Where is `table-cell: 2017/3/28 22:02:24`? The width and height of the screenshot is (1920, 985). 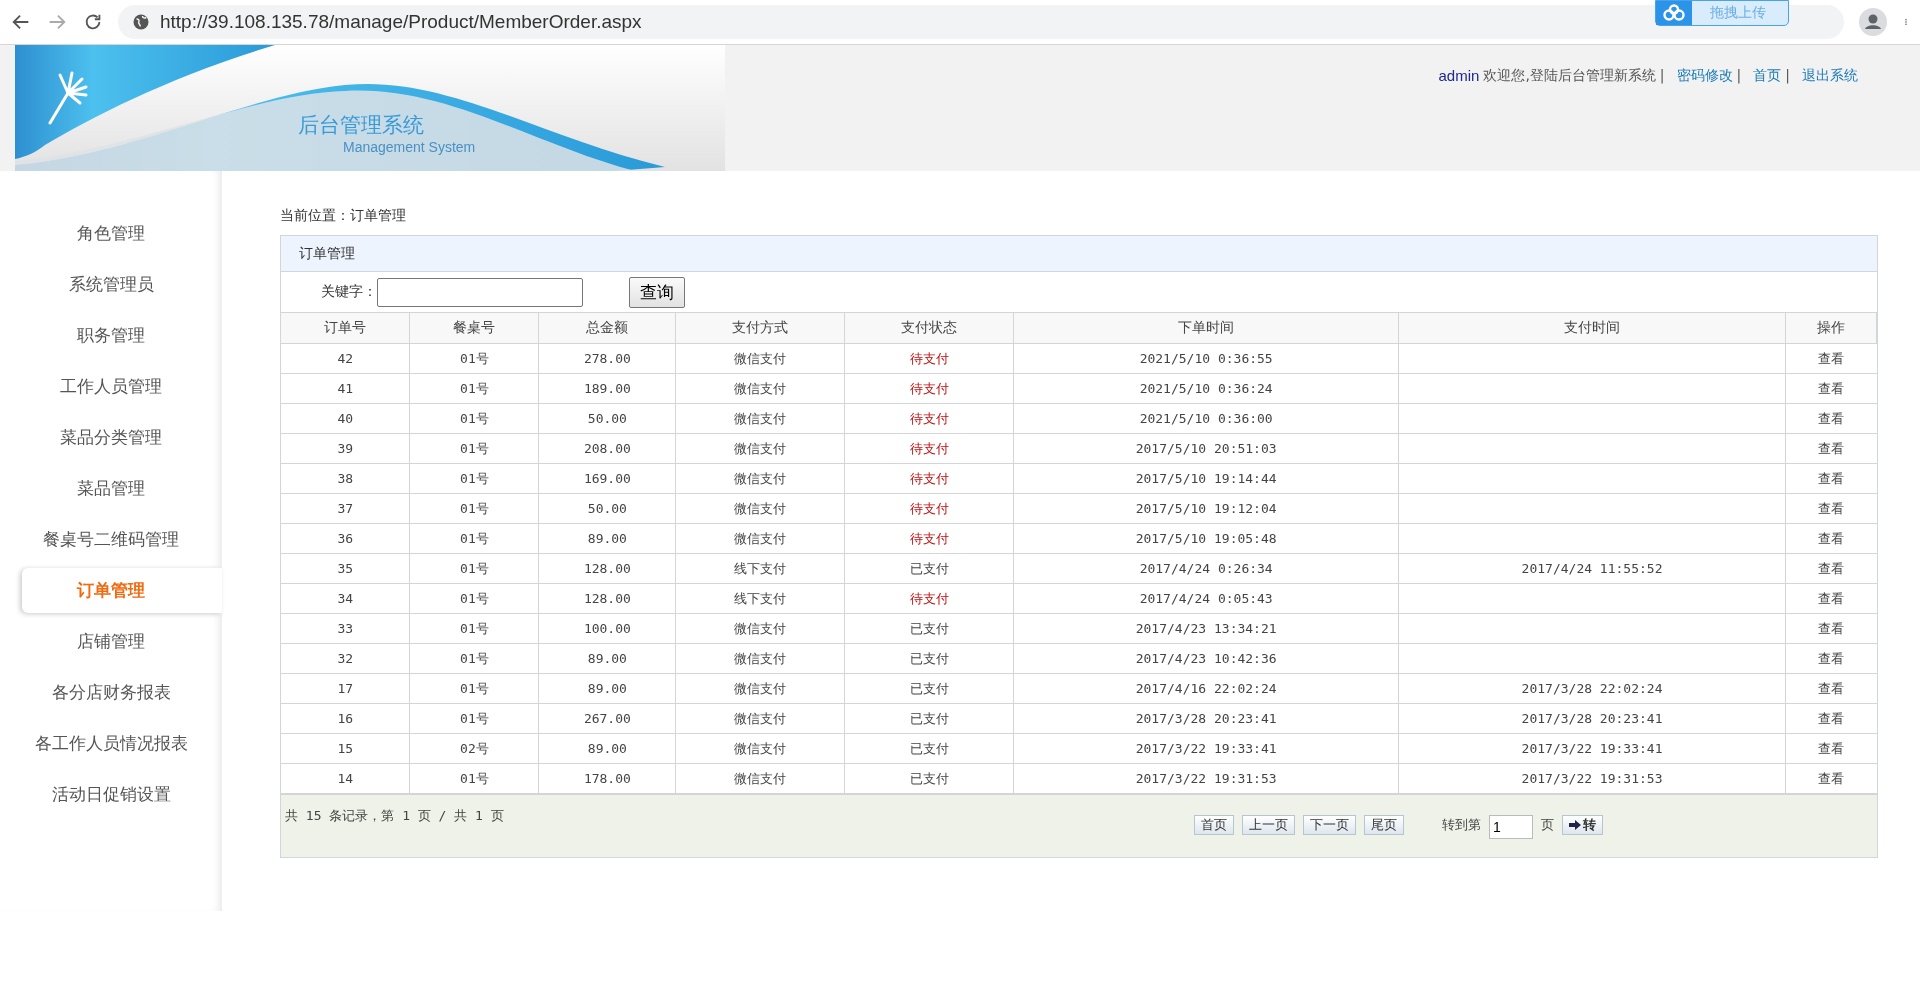
table-cell: 2017/3/28 22:02:24 is located at coordinates (1592, 688).